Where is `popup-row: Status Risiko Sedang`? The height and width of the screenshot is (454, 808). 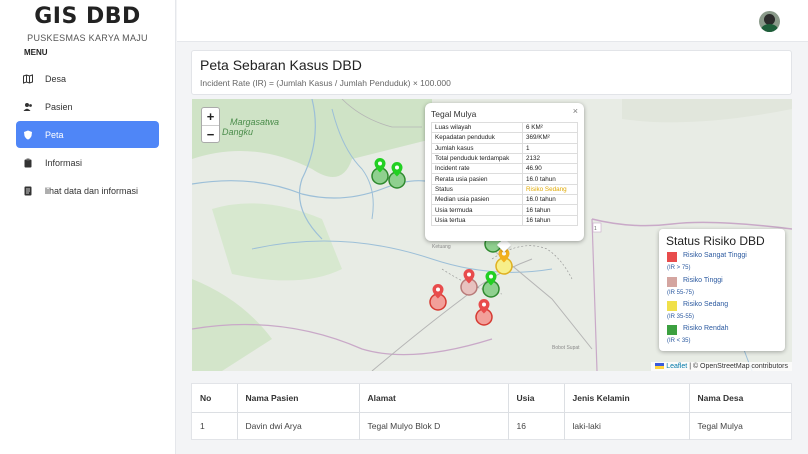
popup-row: Status Risiko Sedang is located at coordinates (504, 189).